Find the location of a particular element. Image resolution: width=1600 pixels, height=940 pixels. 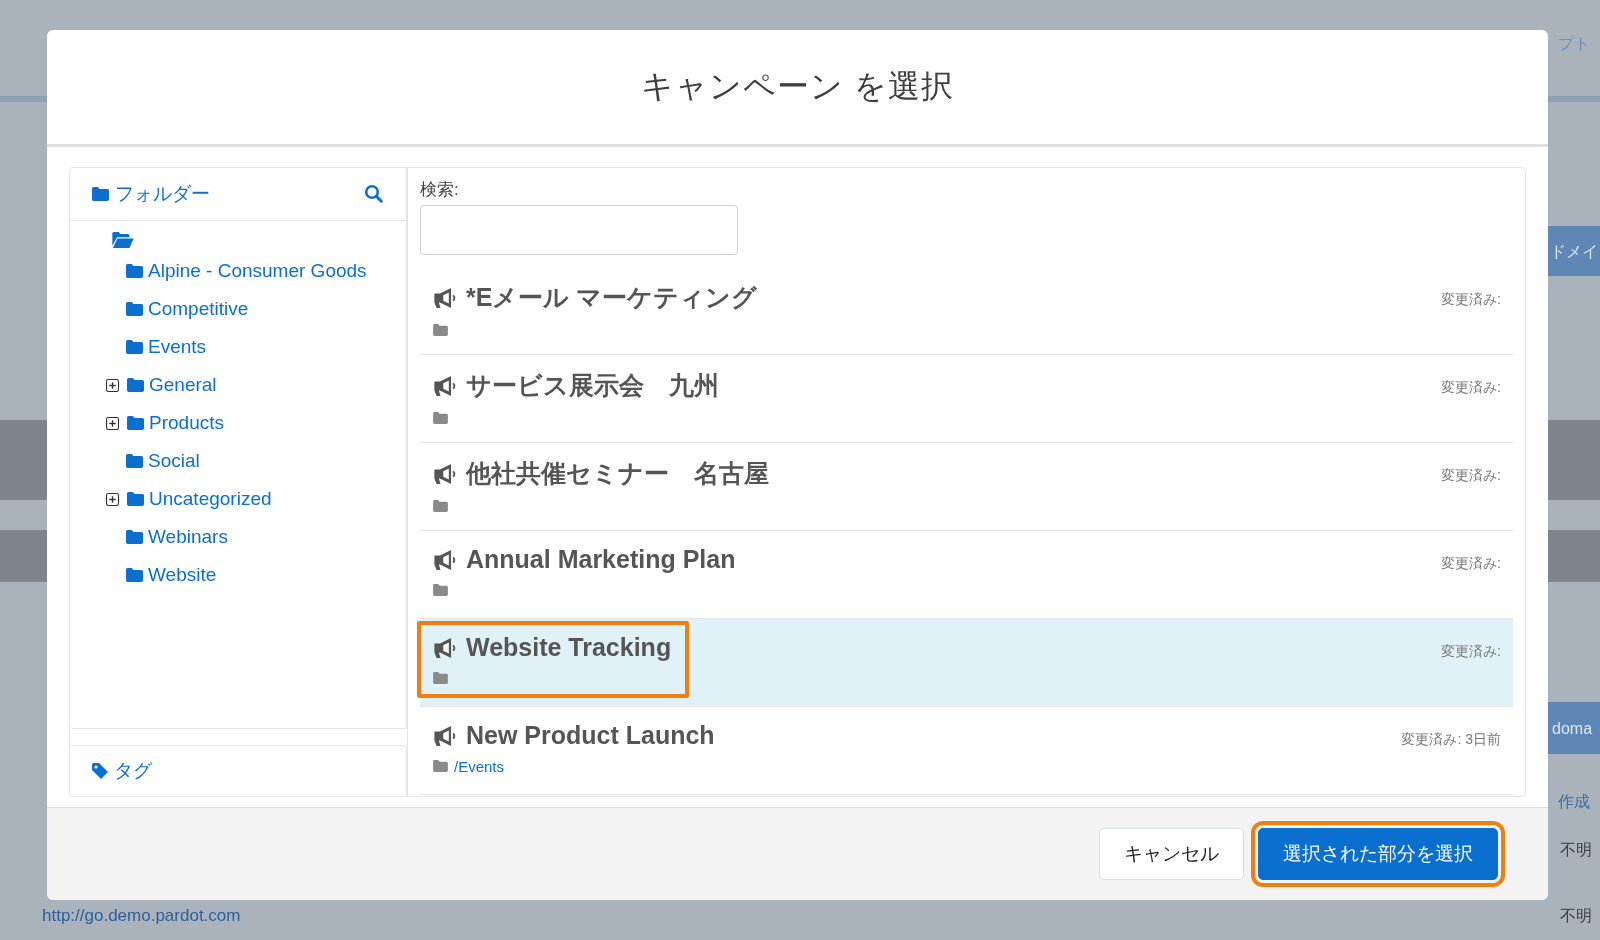

campaign-name: Annual Marketing Plan is located at coordinates (601, 559).